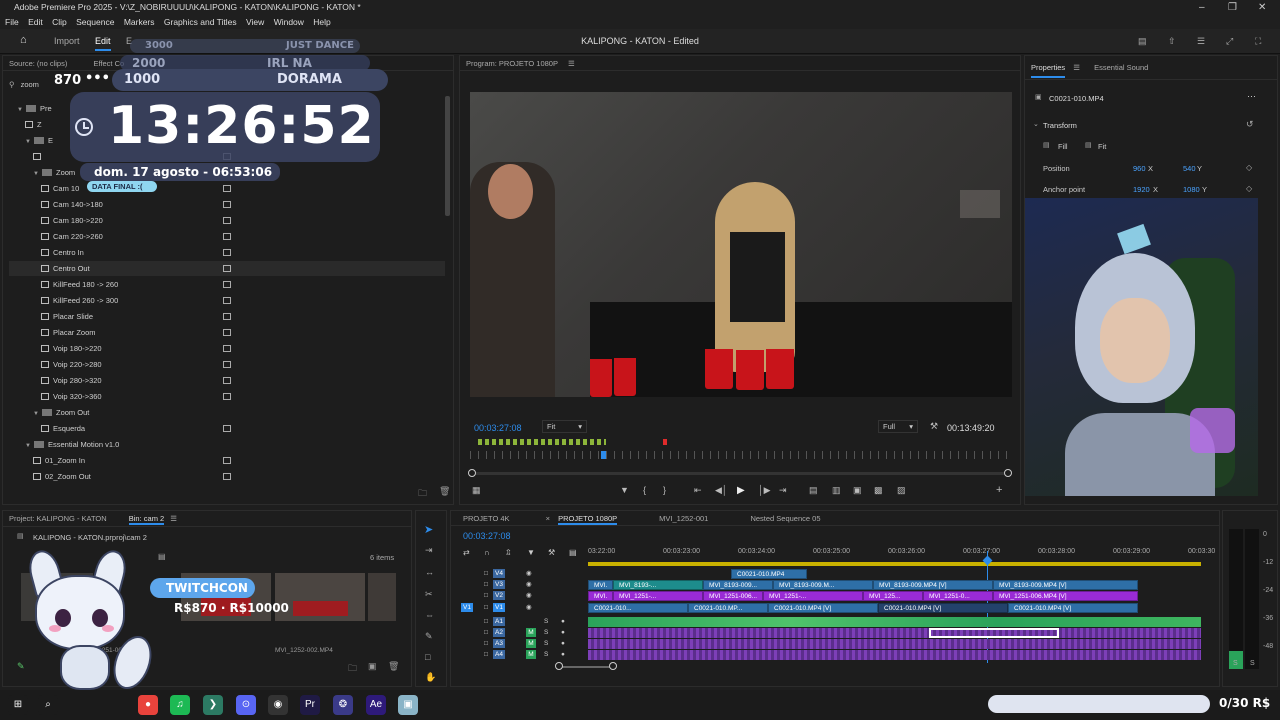  I want to click on cc-icon: ❂, so click(343, 705).